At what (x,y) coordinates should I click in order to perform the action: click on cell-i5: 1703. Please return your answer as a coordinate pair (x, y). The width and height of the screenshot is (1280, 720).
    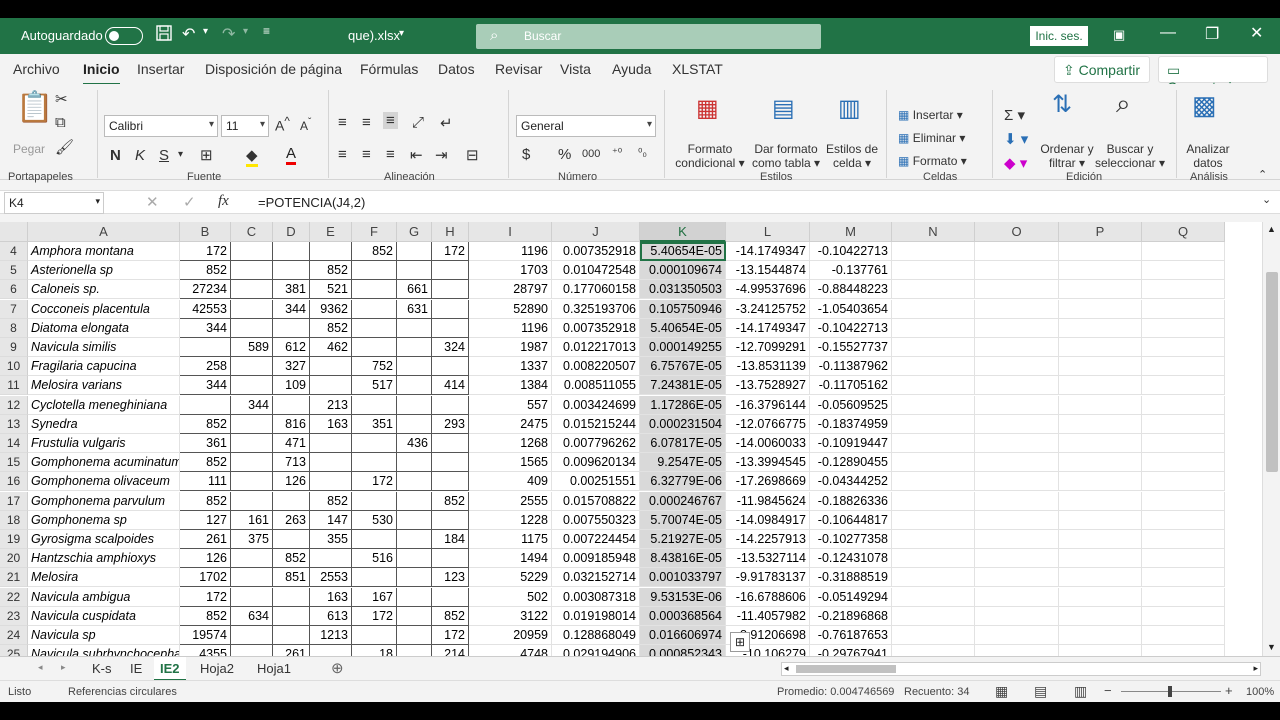
    Looking at the image, I should click on (510, 271).